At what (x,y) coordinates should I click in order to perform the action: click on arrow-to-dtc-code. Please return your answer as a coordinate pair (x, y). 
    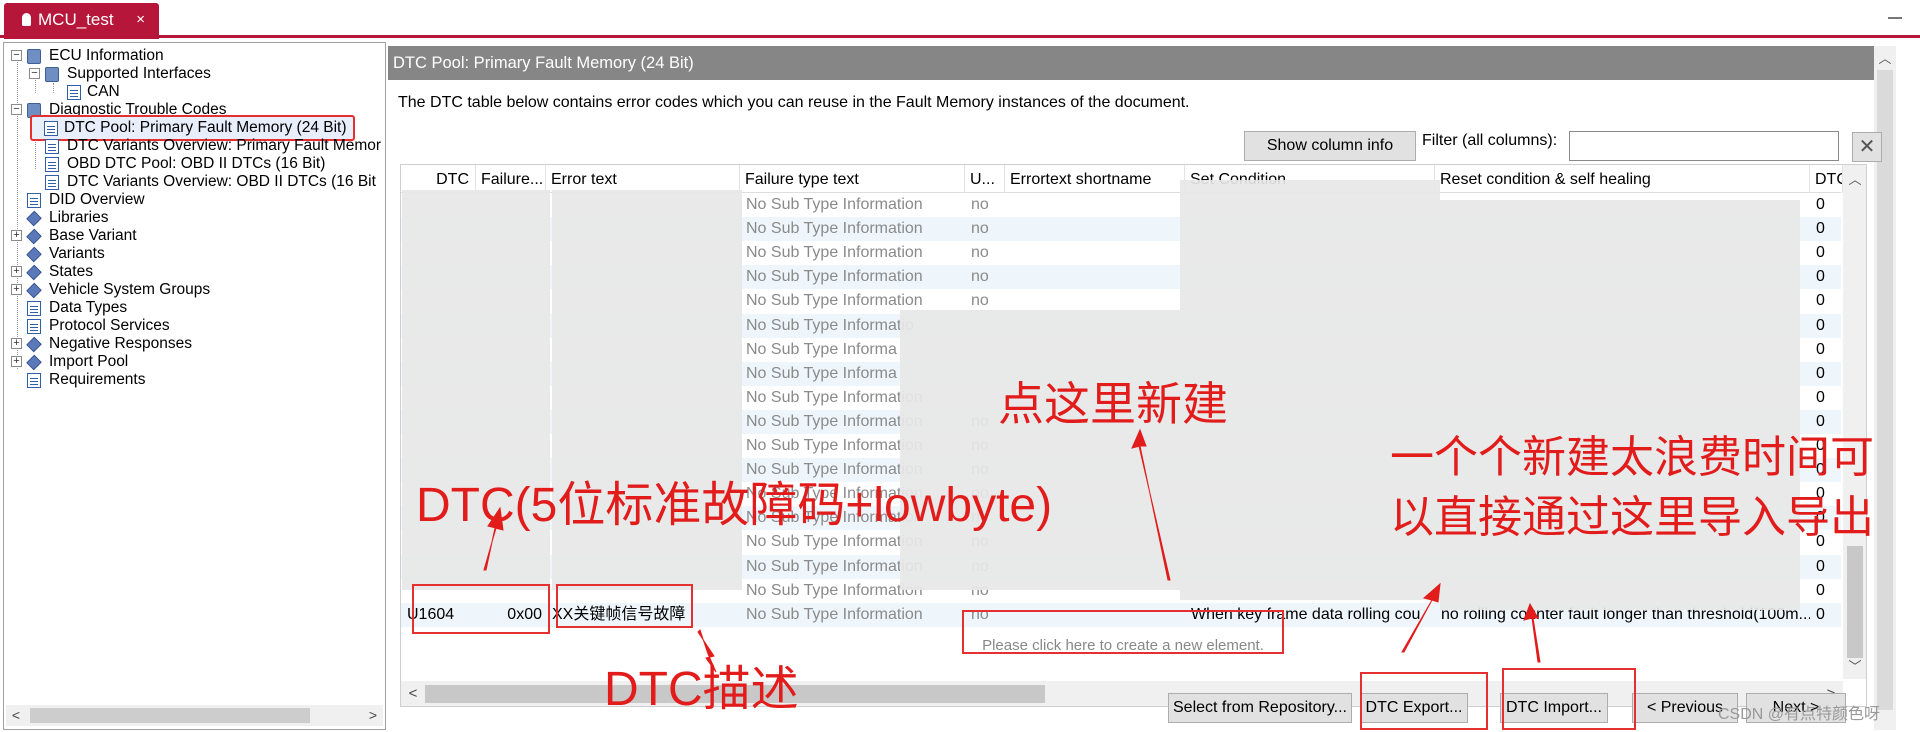
    Looking at the image, I should click on (493, 538).